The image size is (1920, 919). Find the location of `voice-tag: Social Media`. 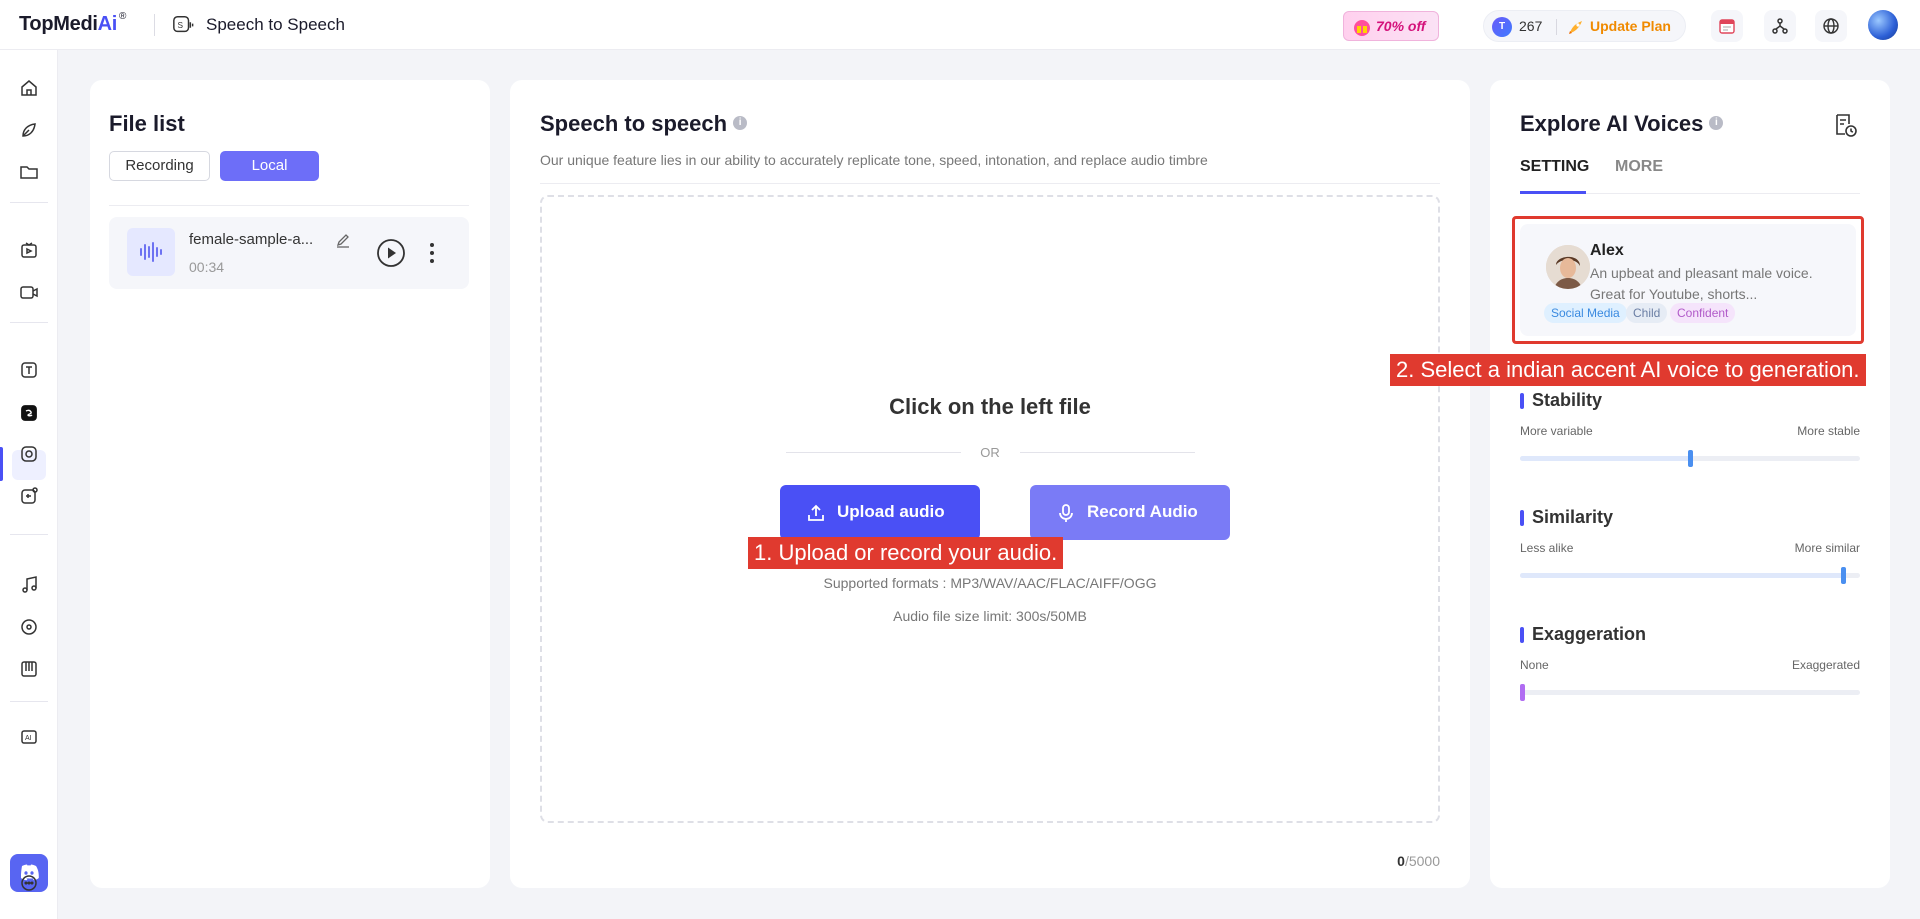

voice-tag: Social Media is located at coordinates (1585, 313).